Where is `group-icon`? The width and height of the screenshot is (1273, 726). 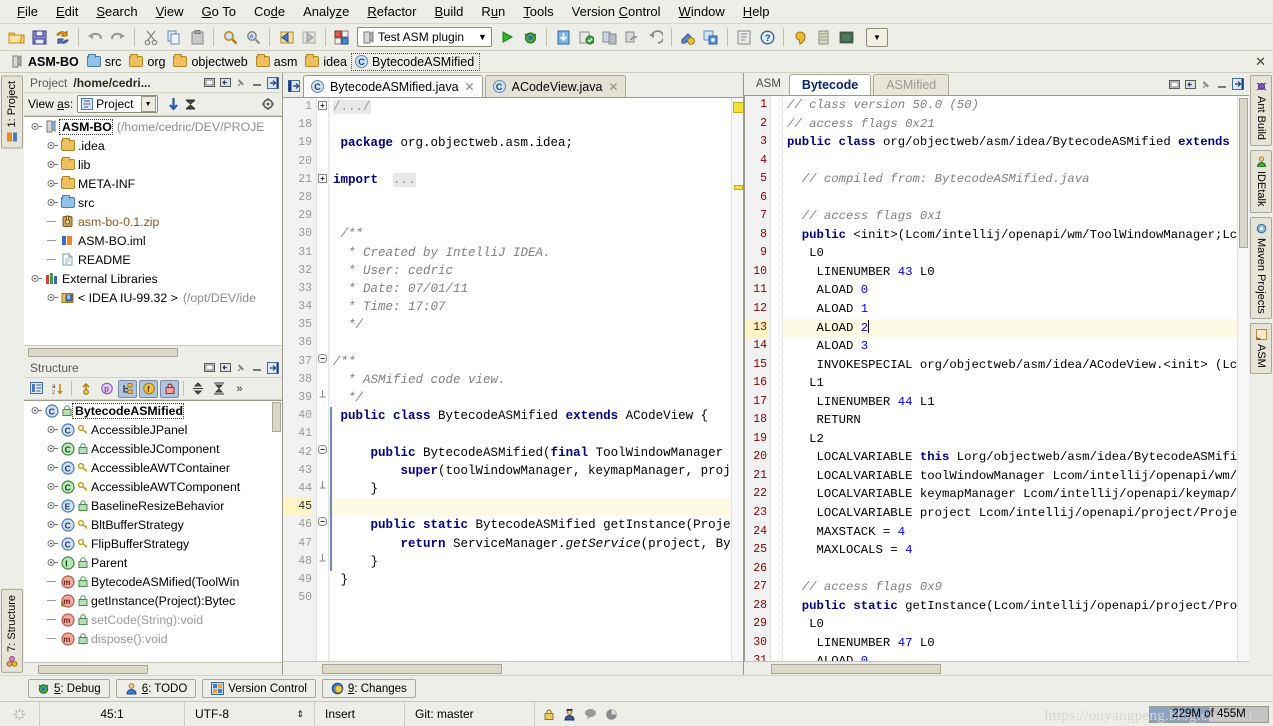
group-icon is located at coordinates (36, 389).